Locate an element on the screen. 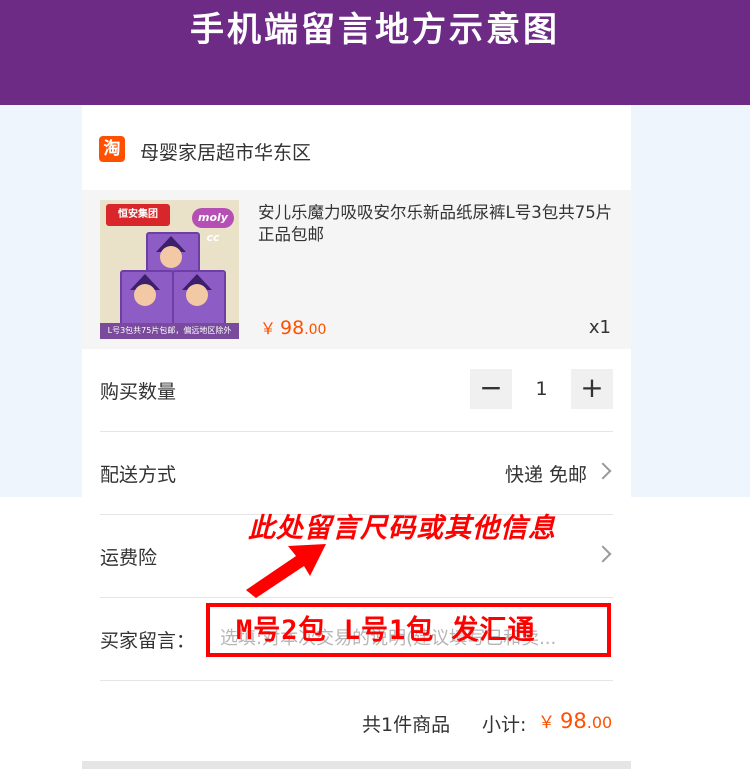 The width and height of the screenshot is (750, 769). arrow-icon is located at coordinates (286, 571).